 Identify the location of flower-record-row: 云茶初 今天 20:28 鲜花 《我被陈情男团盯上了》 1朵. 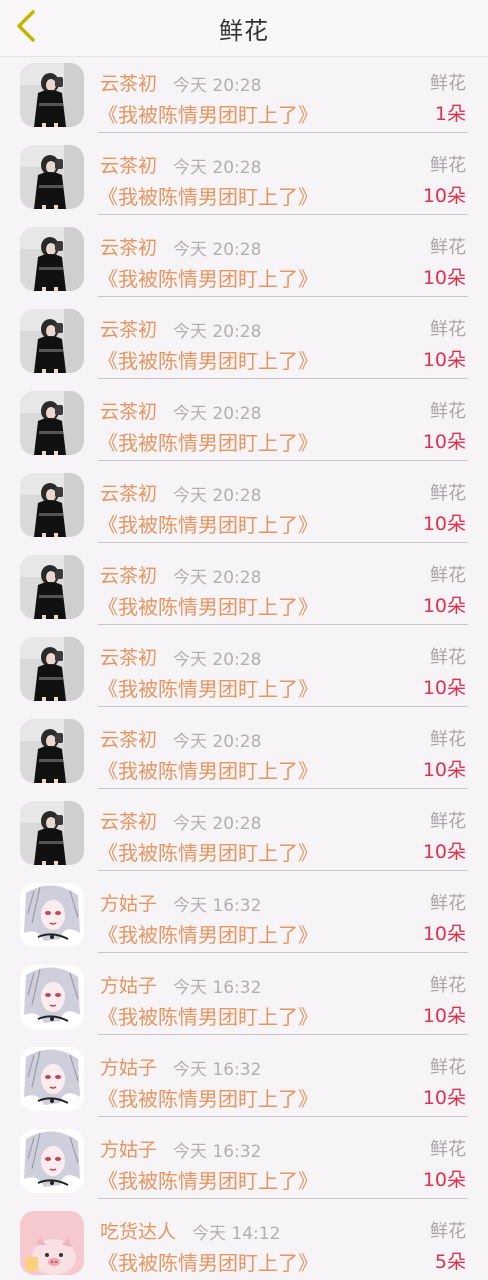
(244, 98).